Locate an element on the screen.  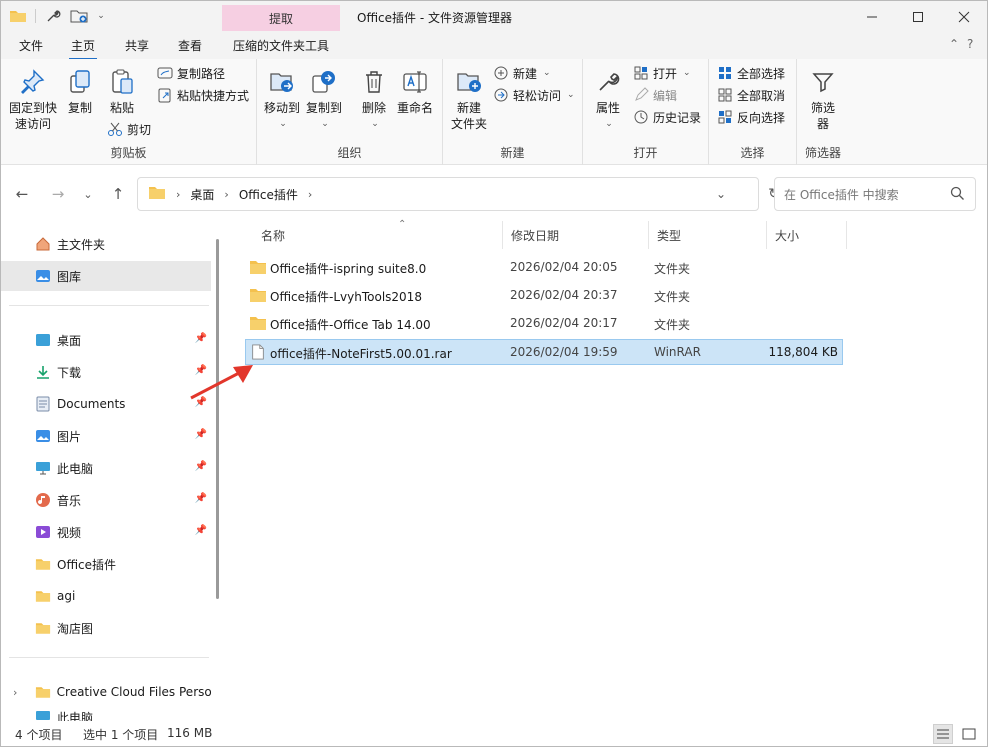
large-icons-view-button is located at coordinates (969, 734).